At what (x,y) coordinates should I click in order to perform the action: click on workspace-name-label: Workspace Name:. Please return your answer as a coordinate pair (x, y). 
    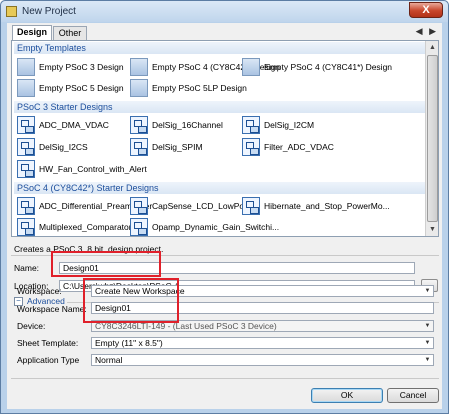
    Looking at the image, I should click on (52, 309).